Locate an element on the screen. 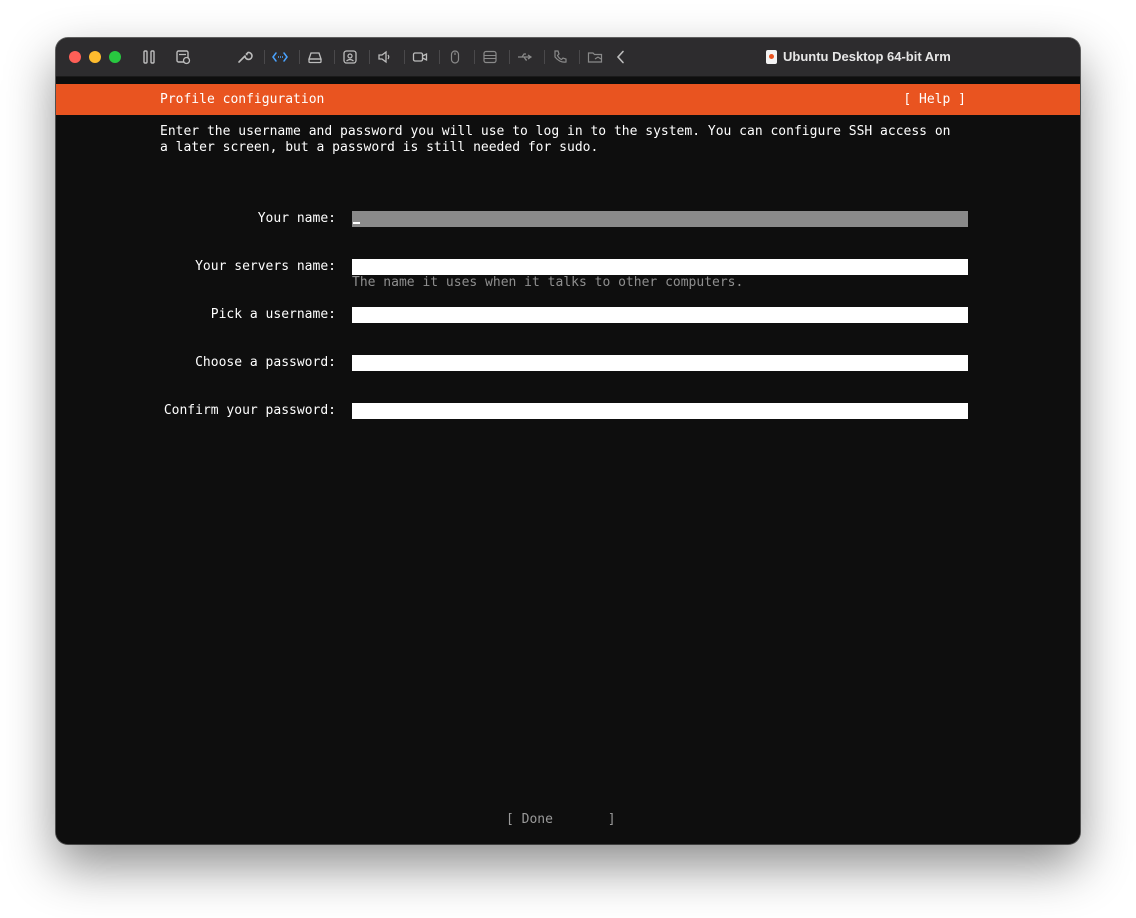 The width and height of the screenshot is (1136, 918). help-button: [ Help ] is located at coordinates (934, 99).